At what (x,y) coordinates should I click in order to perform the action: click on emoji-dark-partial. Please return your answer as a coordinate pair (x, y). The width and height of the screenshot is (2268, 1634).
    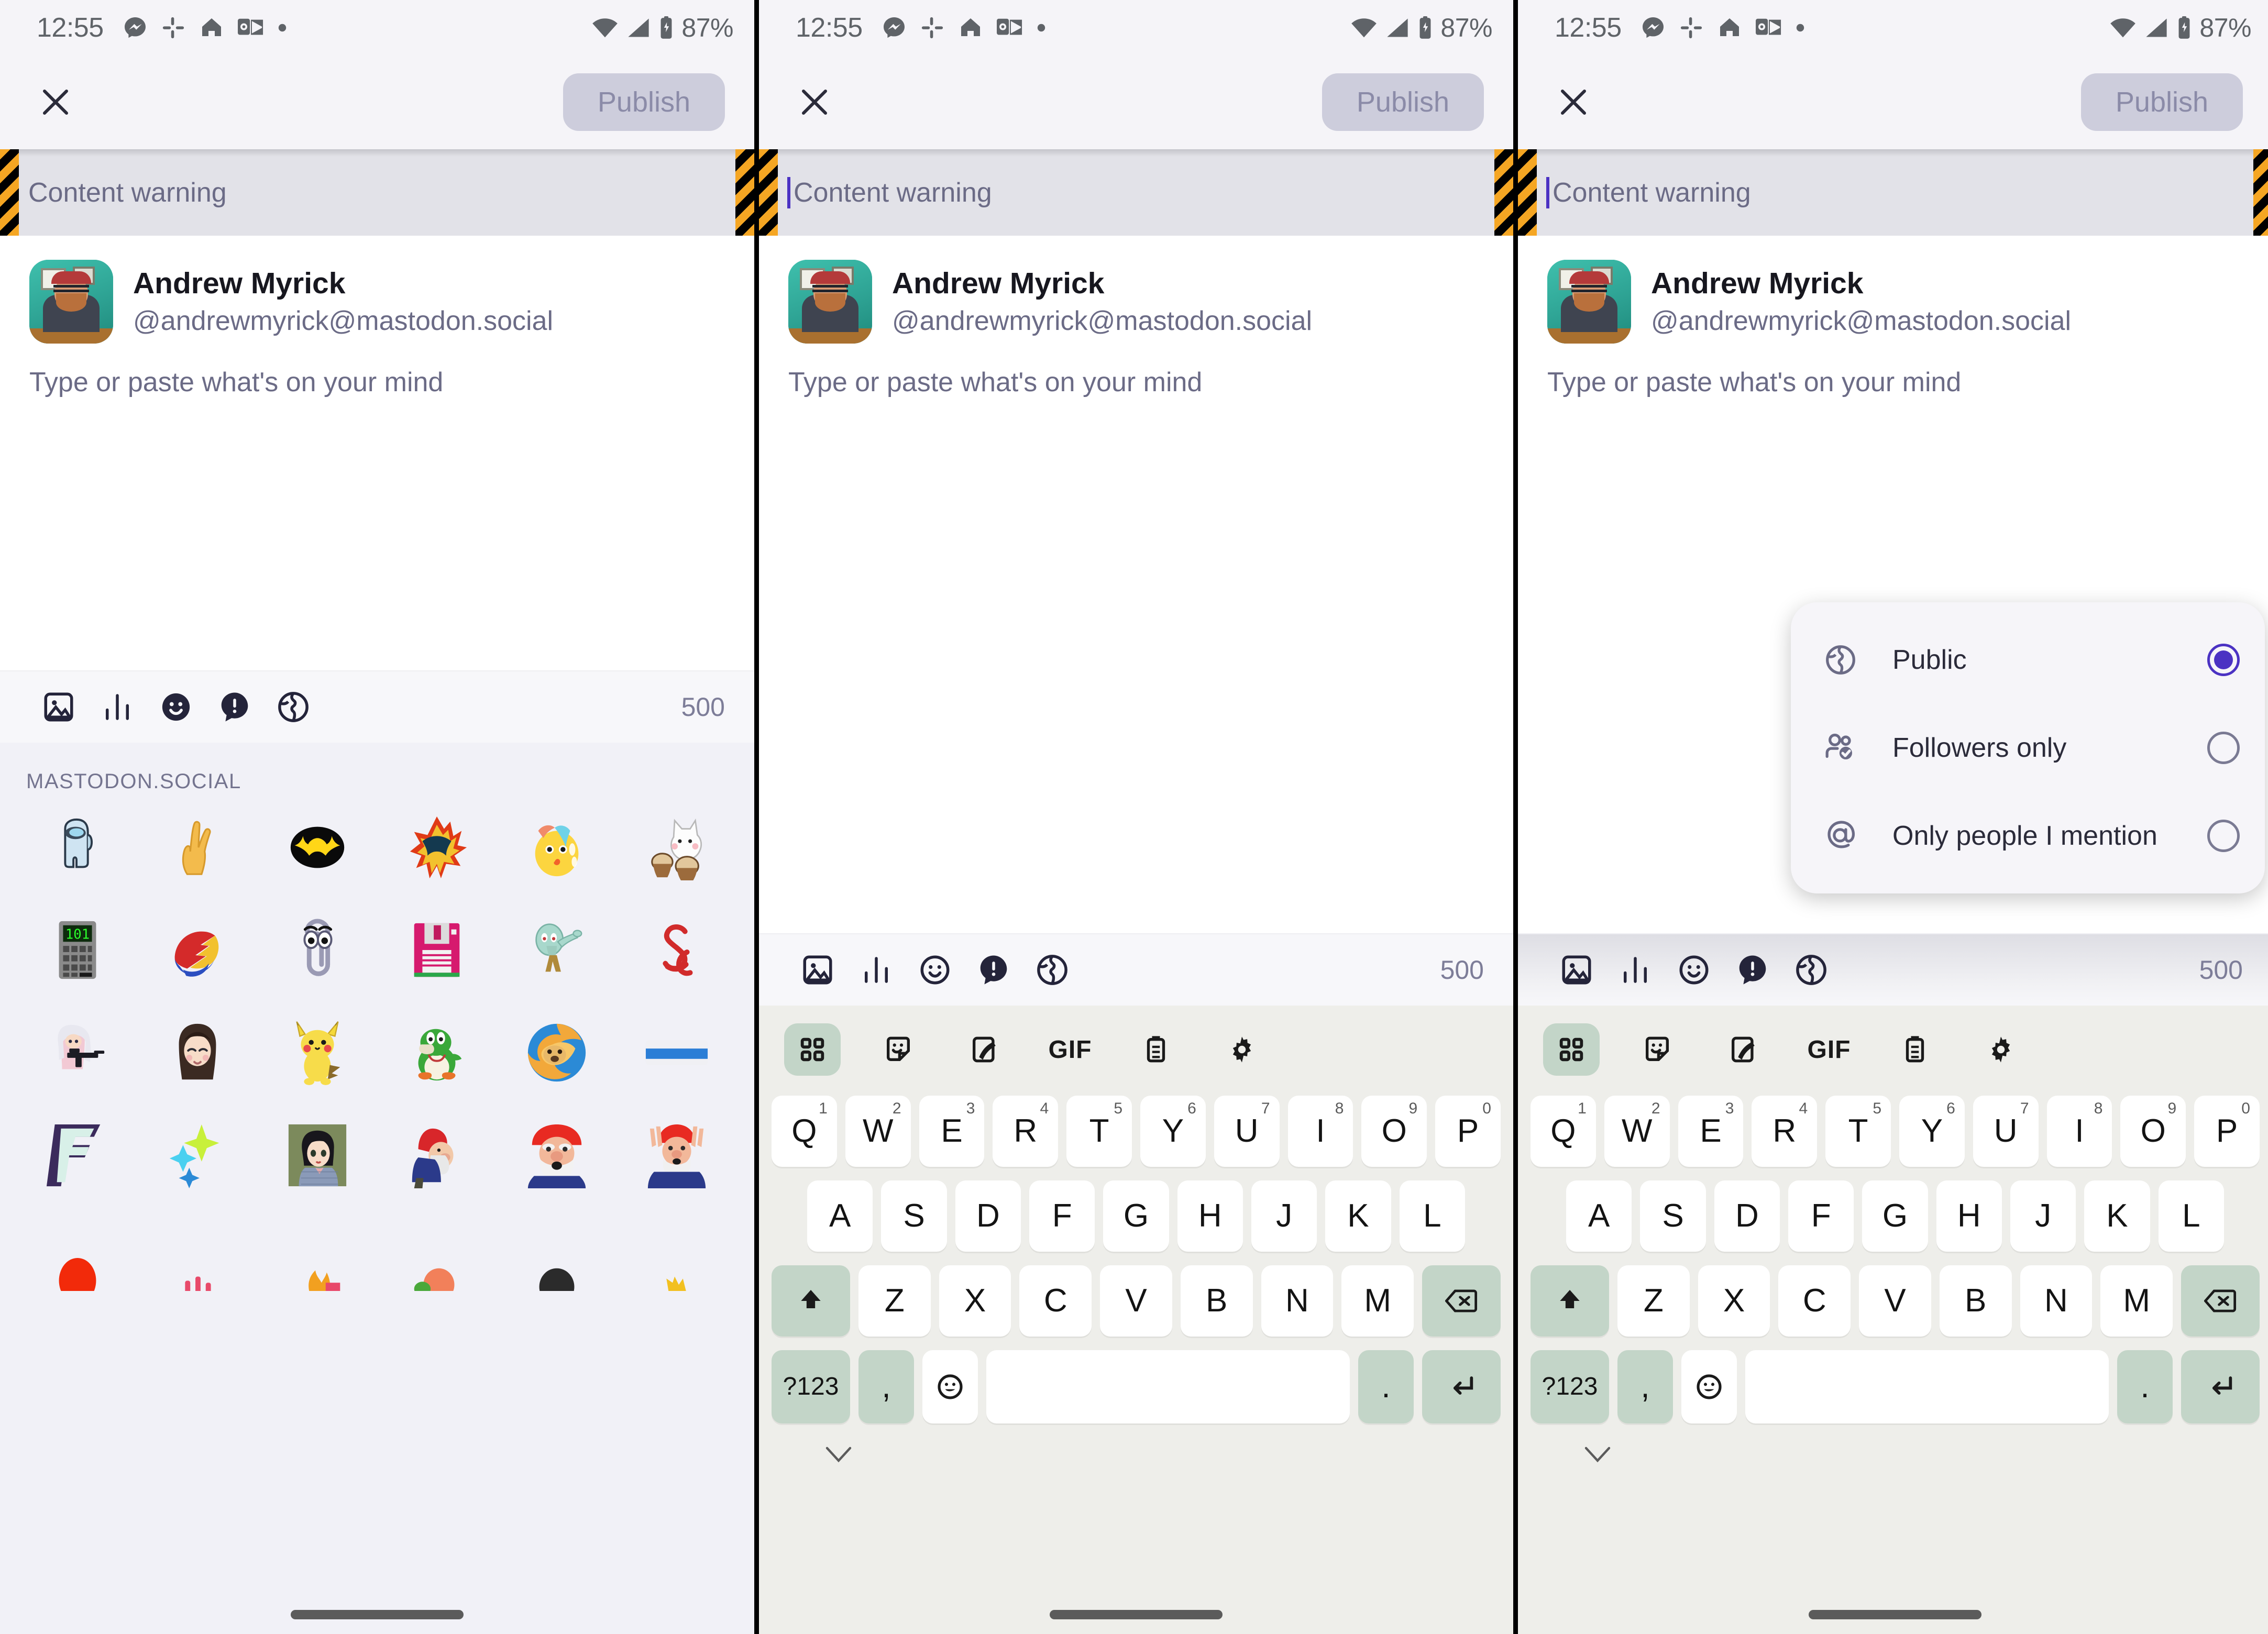
    Looking at the image, I should click on (557, 1258).